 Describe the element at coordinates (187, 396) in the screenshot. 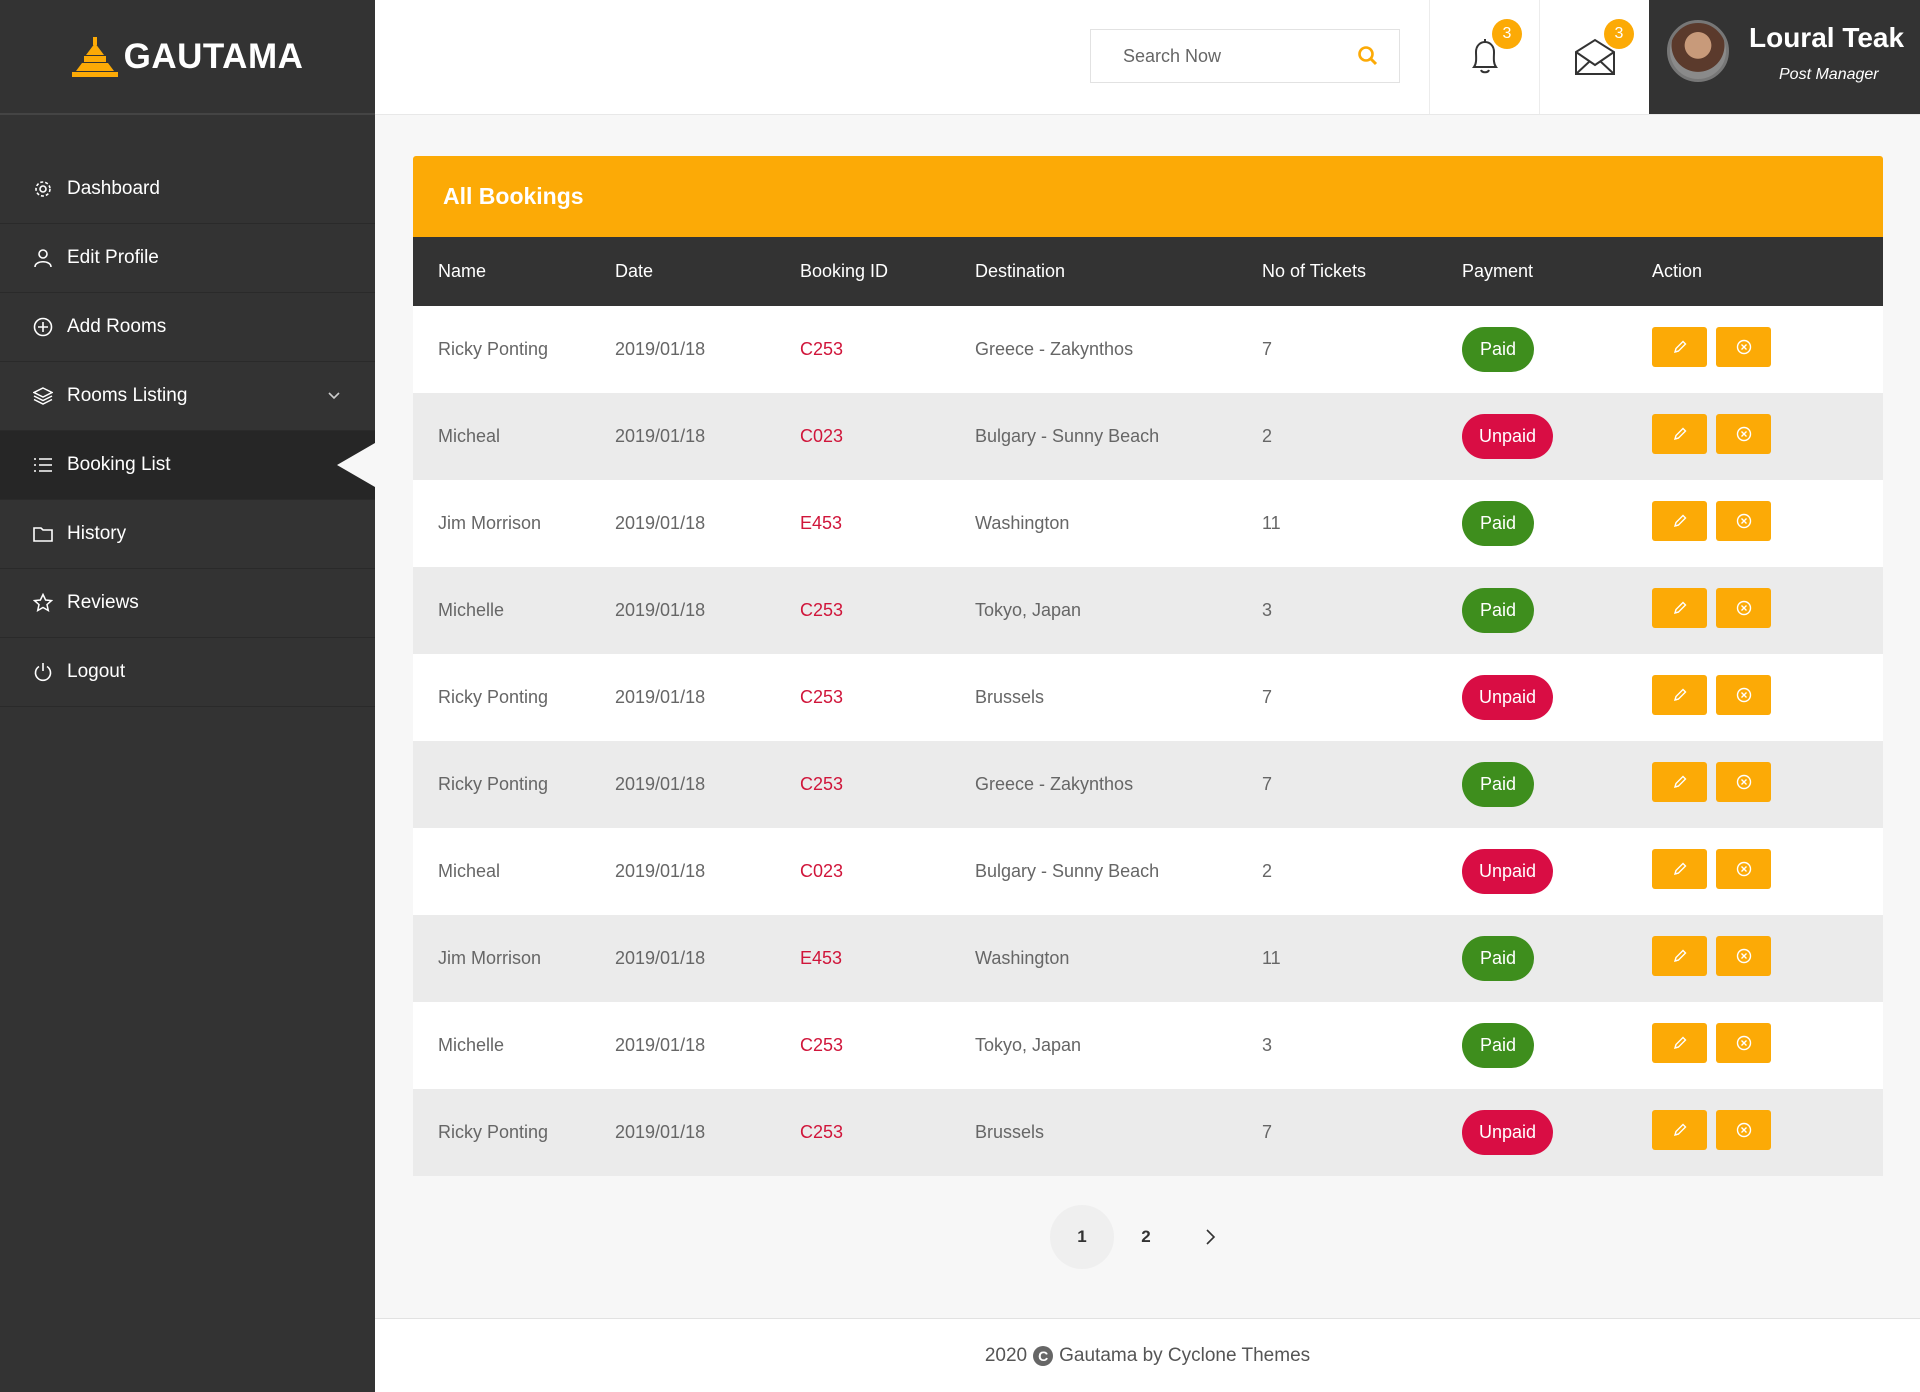

I see `sidebar-item-rooms-listing: Rooms Listing` at that location.